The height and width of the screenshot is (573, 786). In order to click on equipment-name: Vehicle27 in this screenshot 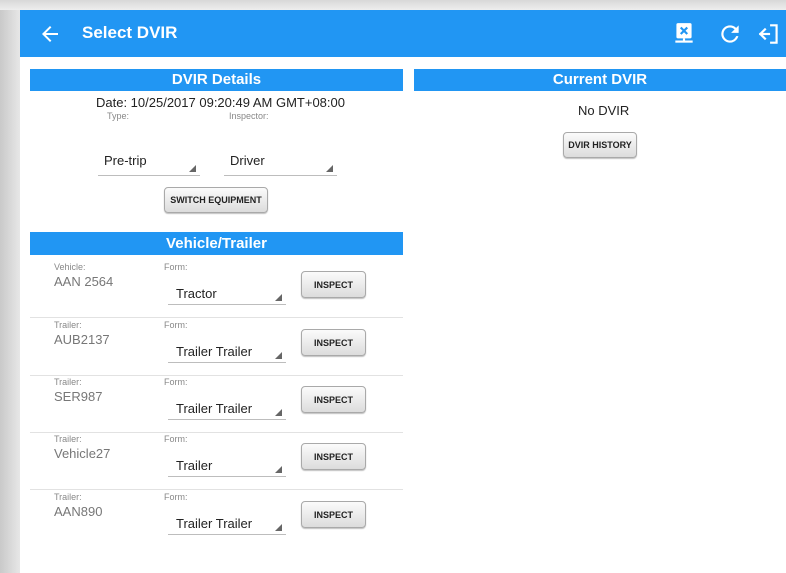, I will do `click(82, 453)`.